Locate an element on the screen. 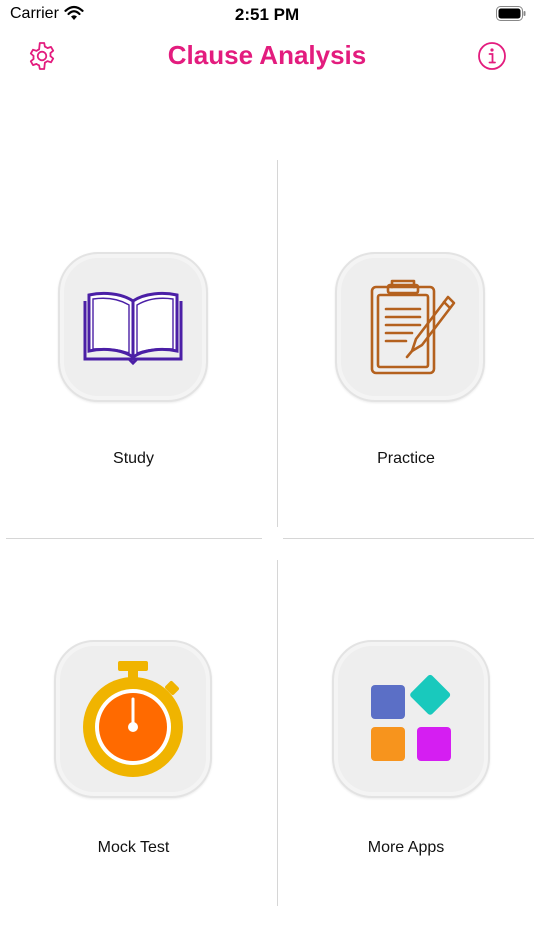 The width and height of the screenshot is (534, 950). stopwatch-icon is located at coordinates (133, 719).